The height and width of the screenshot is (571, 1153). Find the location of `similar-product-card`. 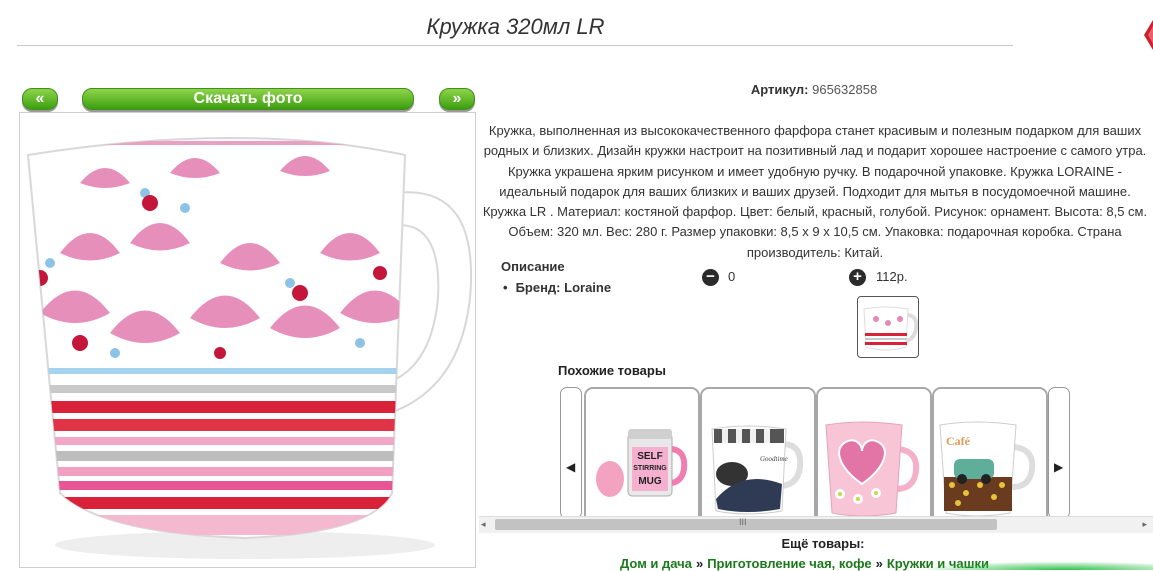

similar-product-card is located at coordinates (874, 456).